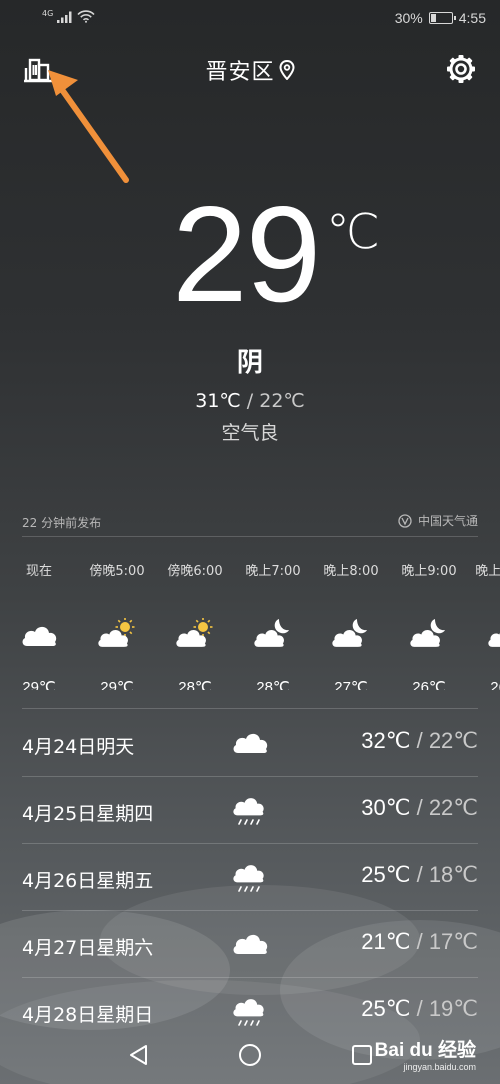 The image size is (500, 1084). What do you see at coordinates (250, 431) in the screenshot?
I see `air-quality: 空气良` at bounding box center [250, 431].